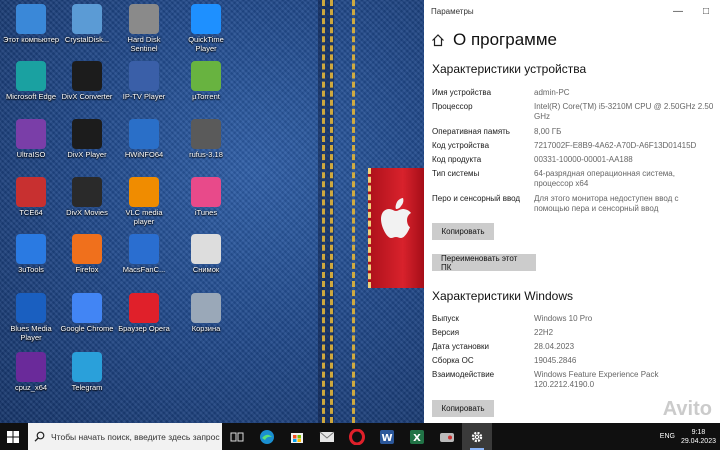  Describe the element at coordinates (144, 44) in the screenshot. I see `desktop-icon-label: Hard Disk Sentinel` at that location.